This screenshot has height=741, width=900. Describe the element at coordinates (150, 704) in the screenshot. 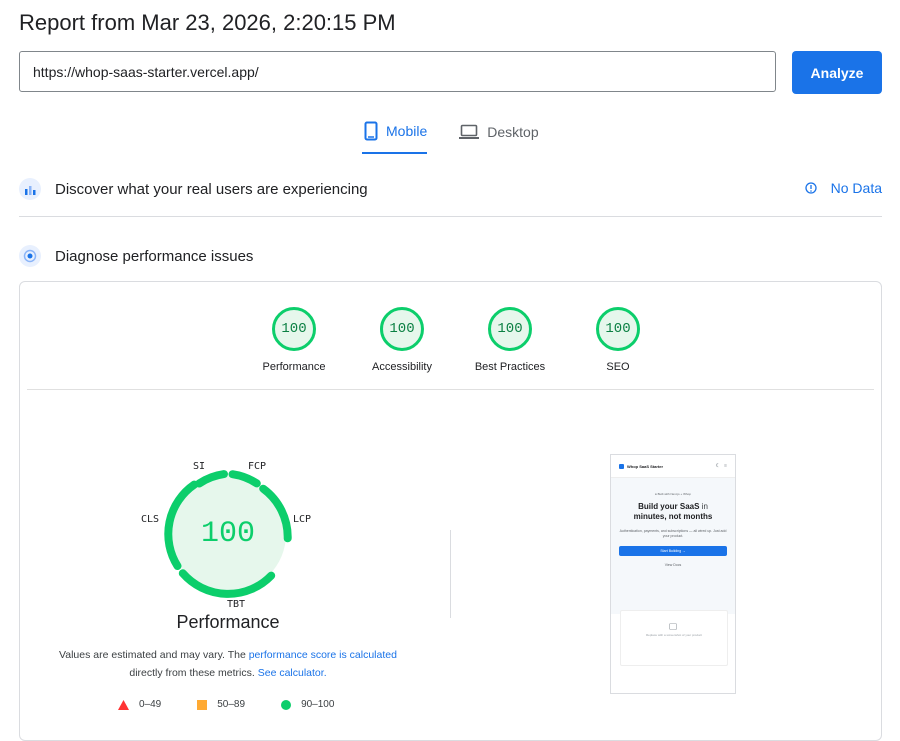

I see `legend-range: 0–49` at that location.